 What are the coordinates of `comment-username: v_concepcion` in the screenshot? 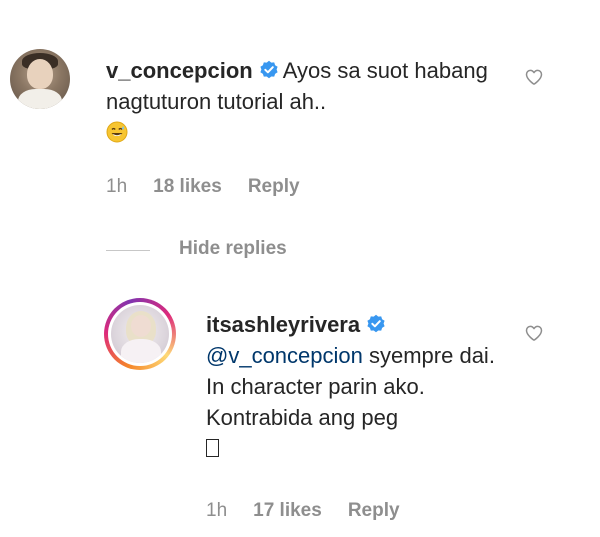 It's located at (179, 70).